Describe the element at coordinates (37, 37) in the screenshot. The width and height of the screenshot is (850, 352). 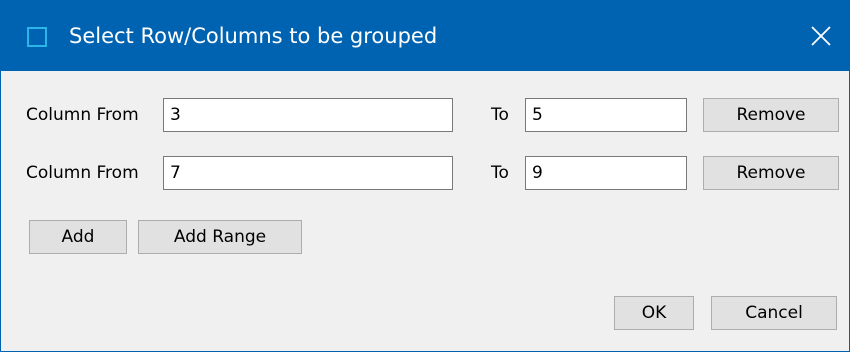
I see `window-icon` at that location.